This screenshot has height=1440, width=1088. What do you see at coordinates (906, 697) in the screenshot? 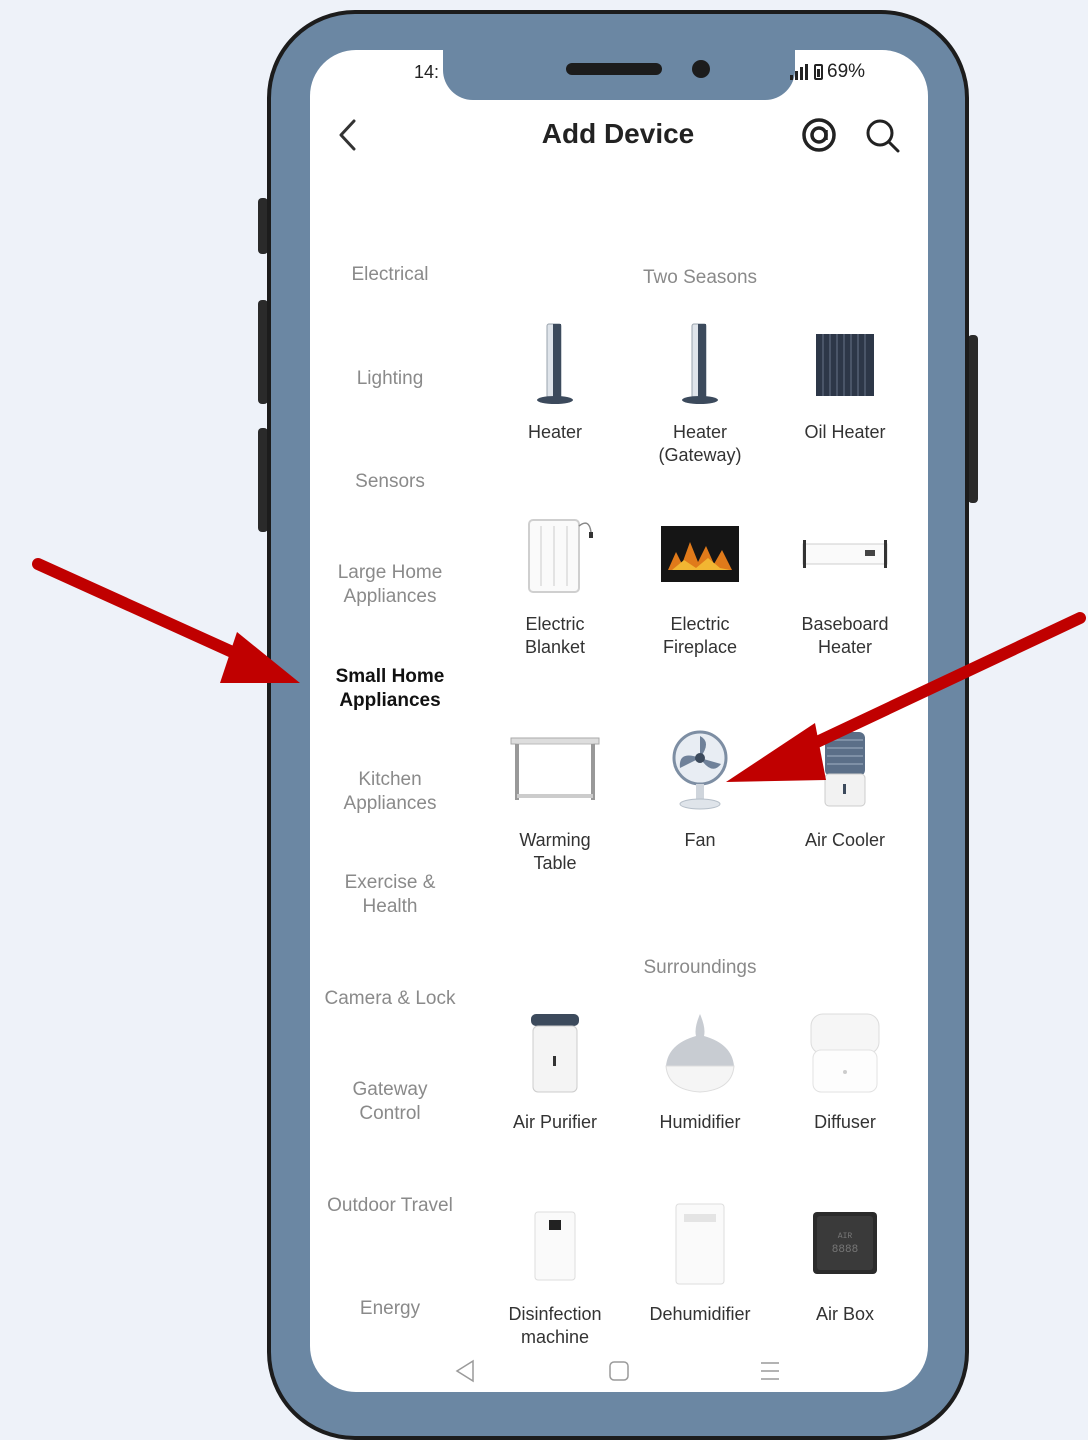
I see `arrow-to-fan` at bounding box center [906, 697].